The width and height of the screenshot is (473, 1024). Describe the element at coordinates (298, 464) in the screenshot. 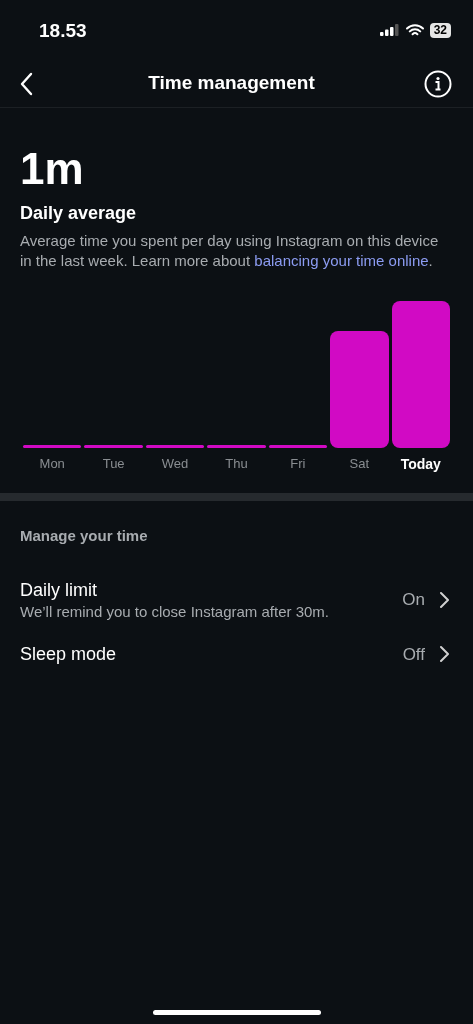

I see `day-label: Fri` at that location.